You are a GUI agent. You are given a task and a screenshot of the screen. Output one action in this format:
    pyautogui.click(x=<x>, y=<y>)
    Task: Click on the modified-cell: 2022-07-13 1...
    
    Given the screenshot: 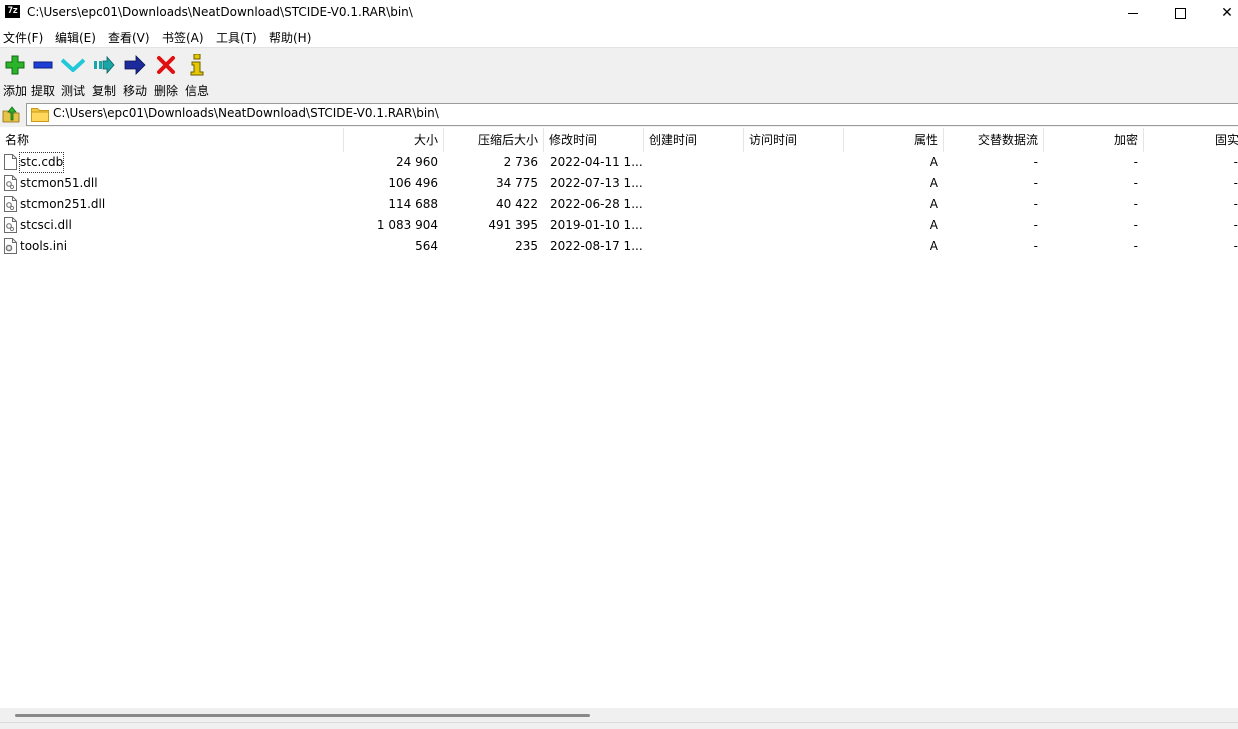 What is the action you would take?
    pyautogui.click(x=596, y=183)
    